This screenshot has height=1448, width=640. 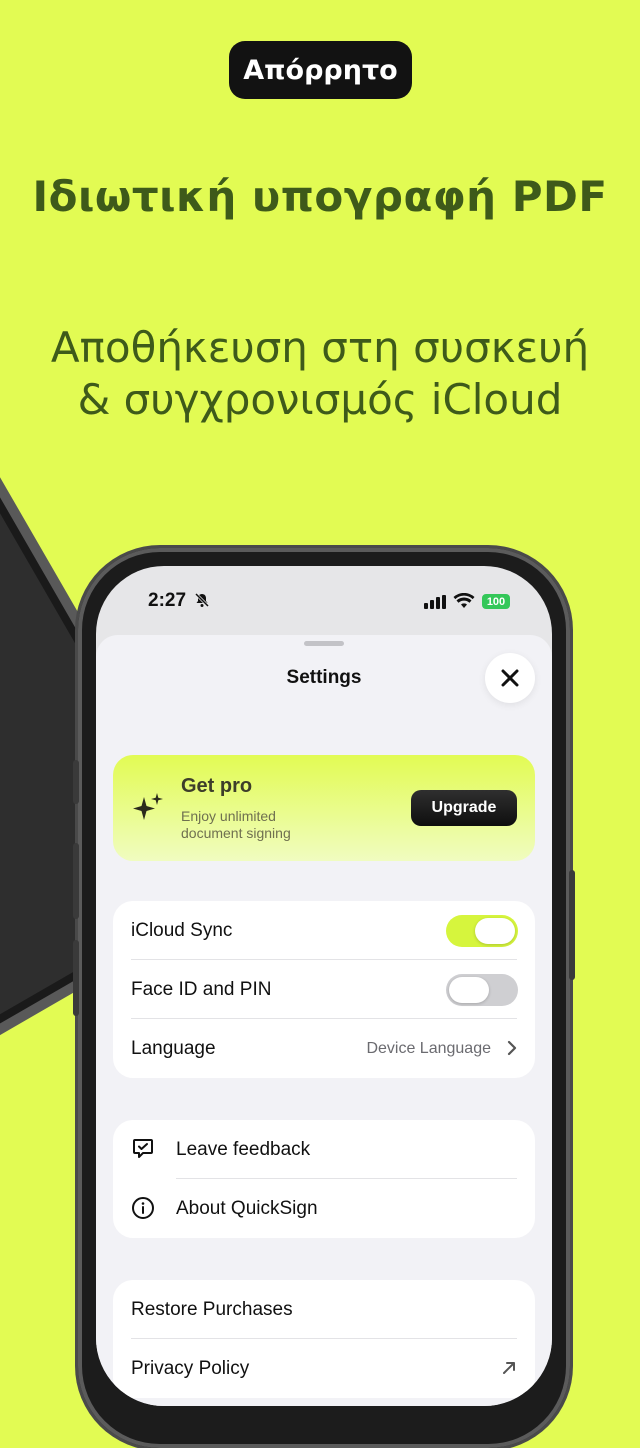 What do you see at coordinates (202, 600) in the screenshot?
I see `bell-muted-icon` at bounding box center [202, 600].